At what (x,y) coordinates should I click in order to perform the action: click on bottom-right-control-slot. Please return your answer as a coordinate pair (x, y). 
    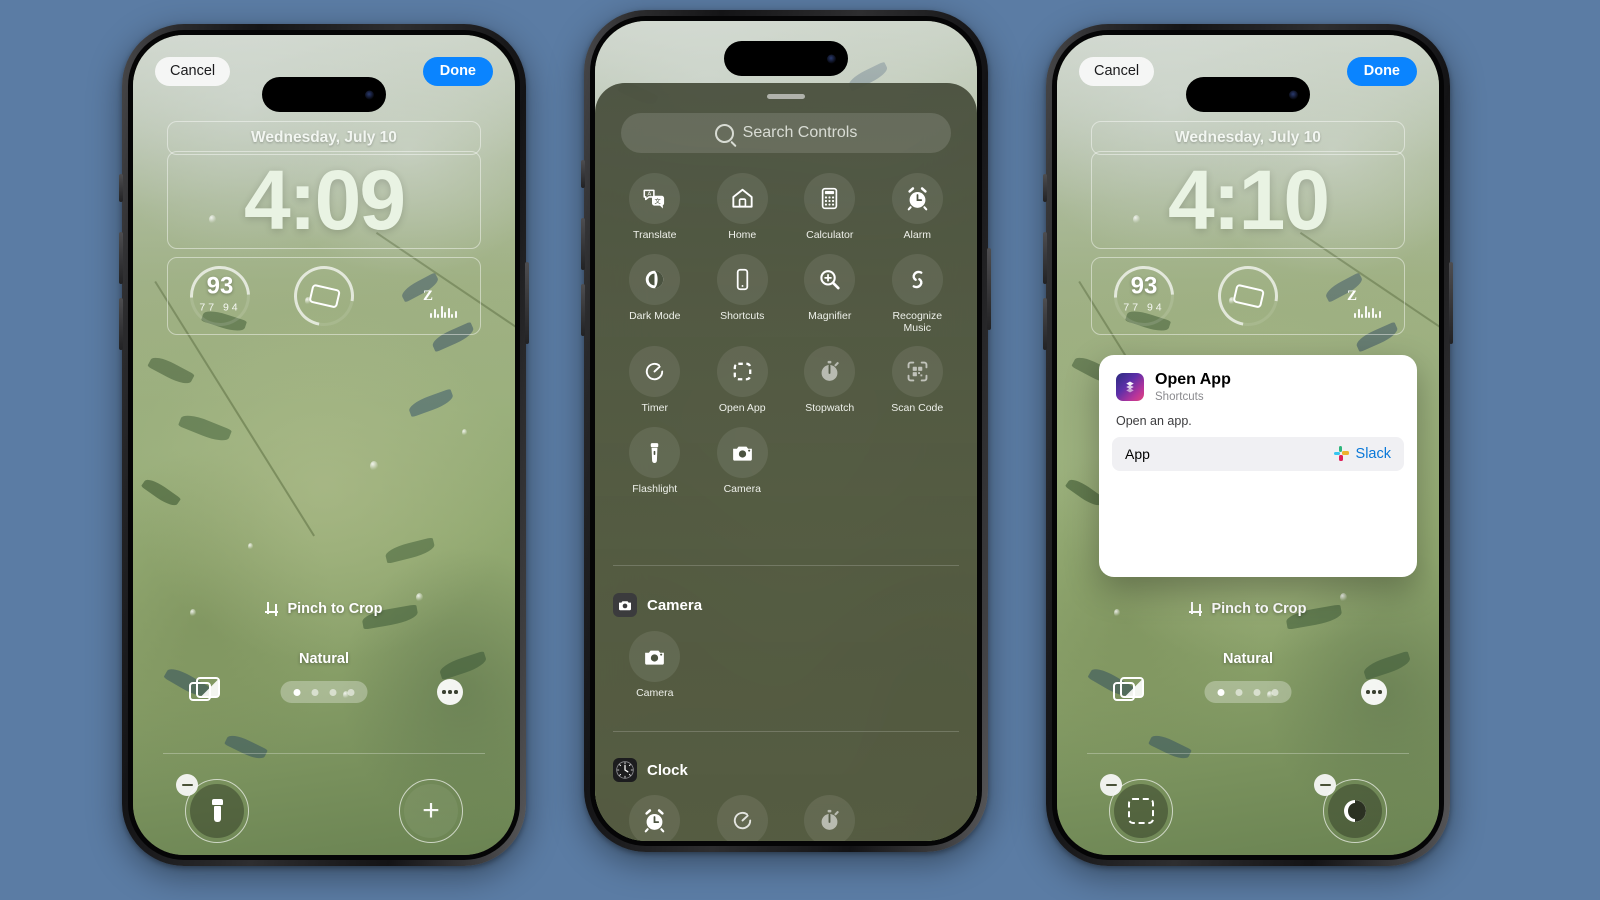
    Looking at the image, I should click on (1350, 808).